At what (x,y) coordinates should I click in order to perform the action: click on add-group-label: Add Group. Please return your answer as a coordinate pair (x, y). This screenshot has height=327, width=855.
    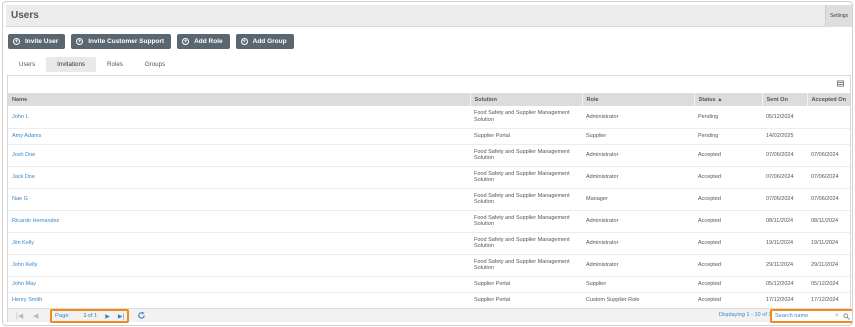
    Looking at the image, I should click on (269, 41).